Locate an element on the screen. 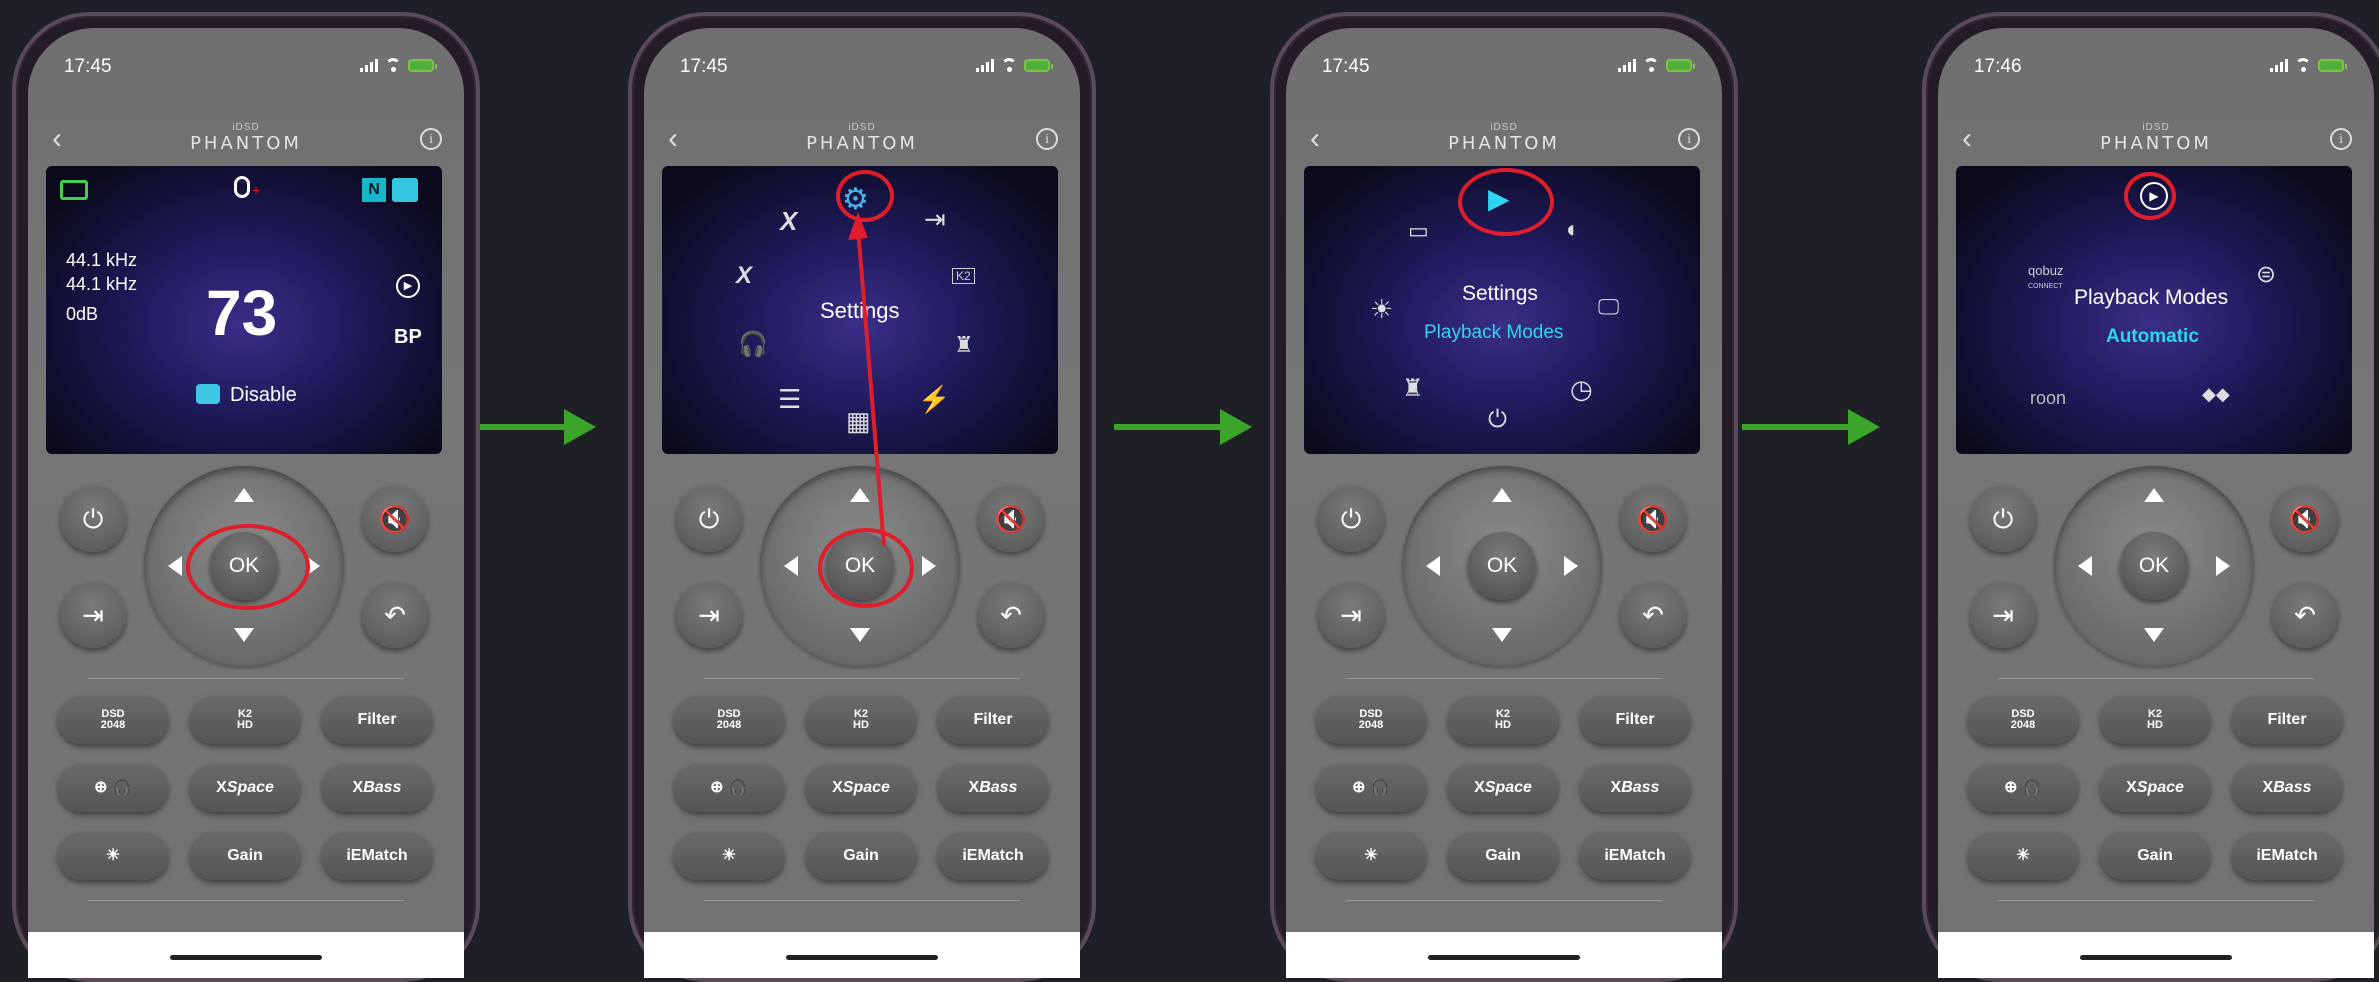 This screenshot has height=982, width=2379. ethernet-icon is located at coordinates (74, 190).